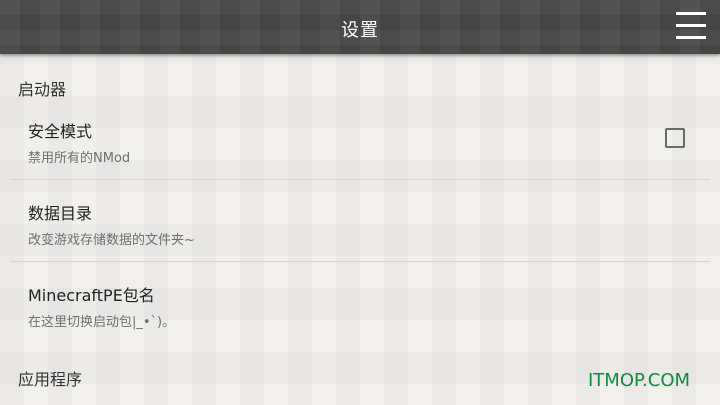 The height and width of the screenshot is (405, 720). I want to click on page-title: 设置, so click(360, 30).